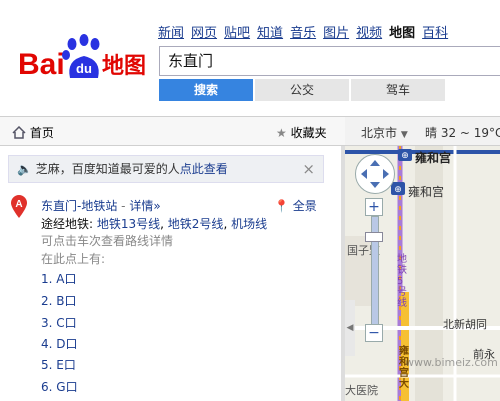  I want to click on nav-item: 音乐, so click(303, 33).